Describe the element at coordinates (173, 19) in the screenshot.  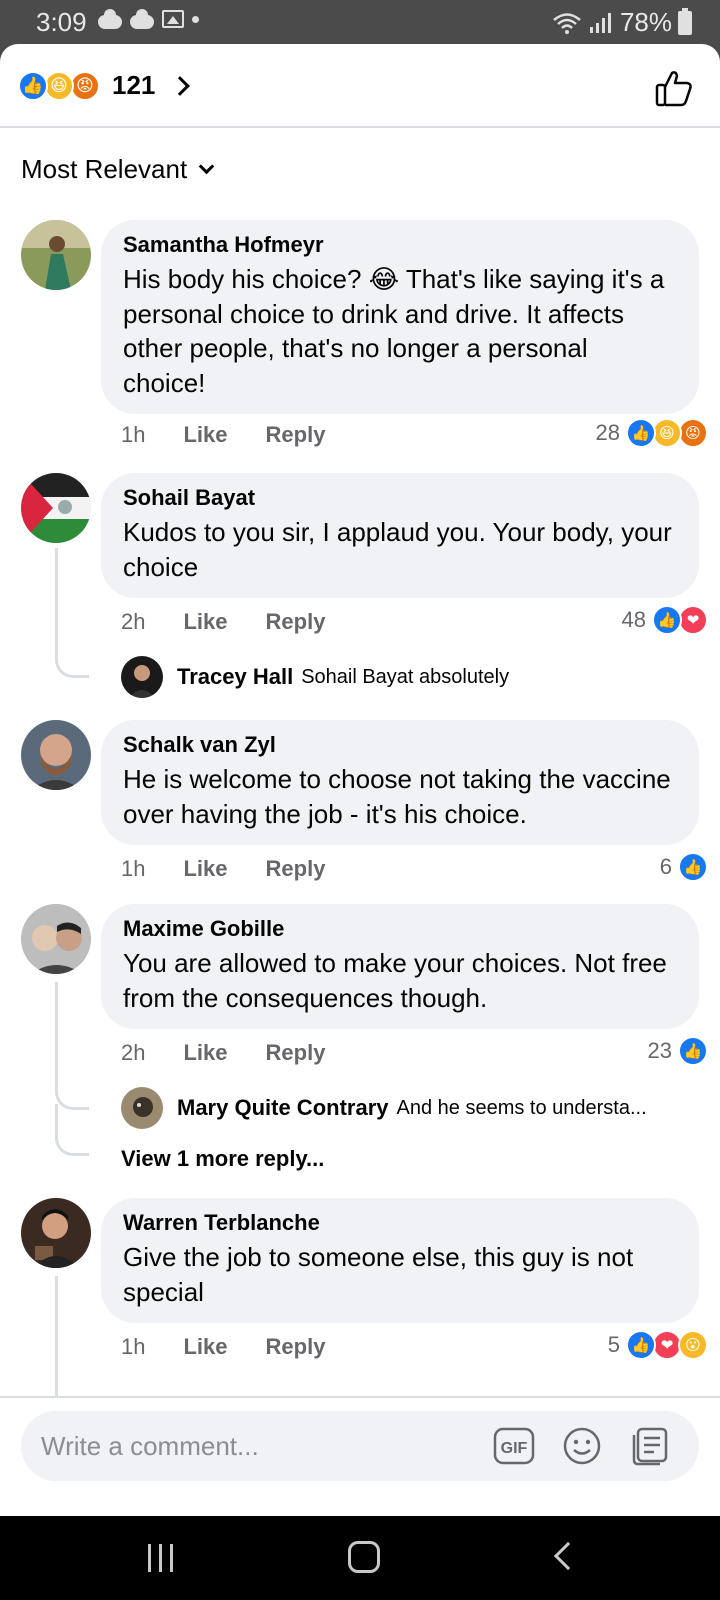
I see `gallery-icon` at that location.